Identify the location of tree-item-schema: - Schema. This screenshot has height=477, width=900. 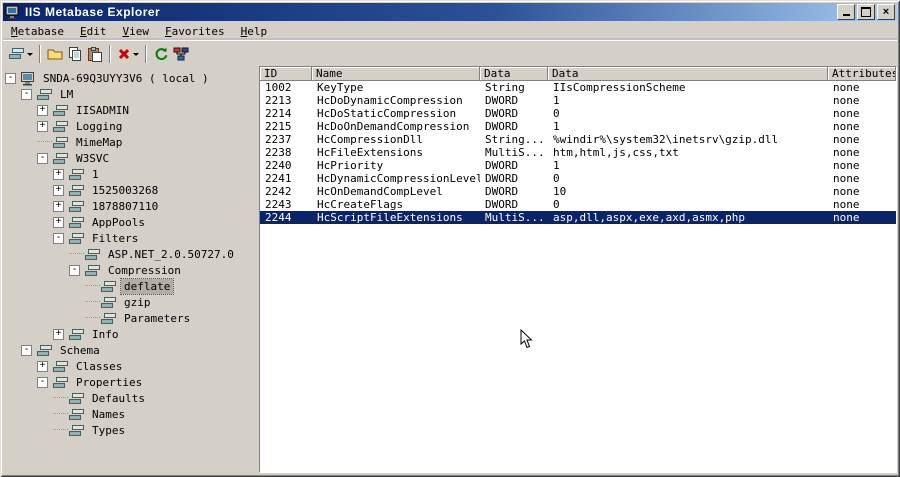
(129, 350).